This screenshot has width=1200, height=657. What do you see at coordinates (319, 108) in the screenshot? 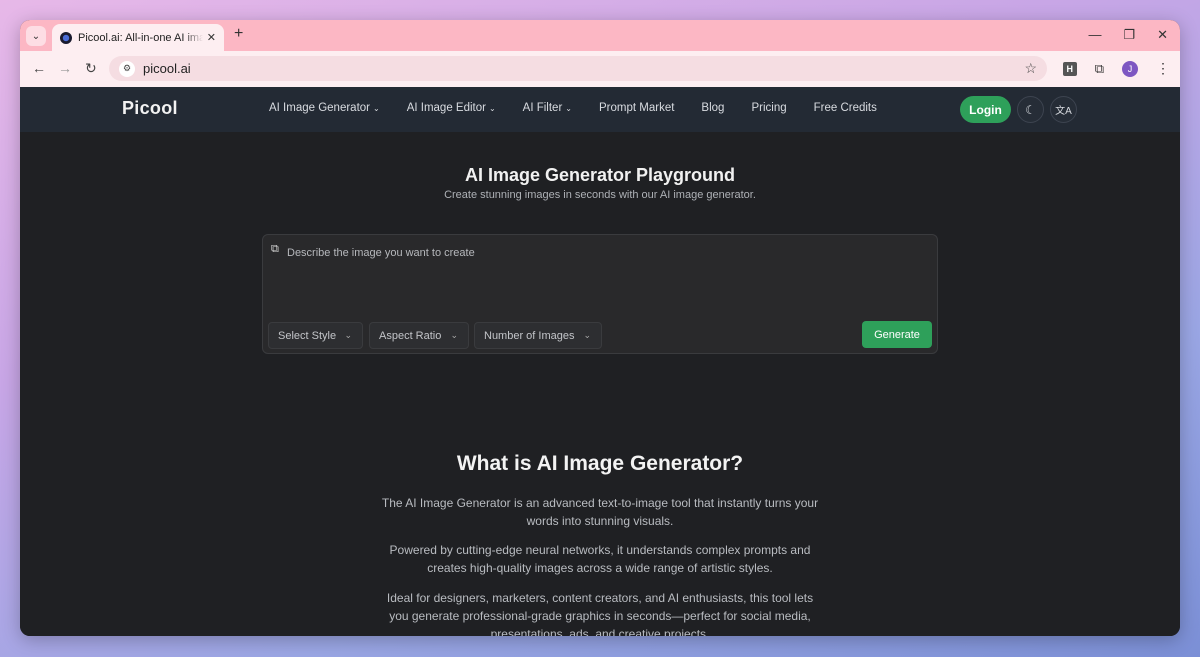
I see `nav-label: AI Image Generator` at bounding box center [319, 108].